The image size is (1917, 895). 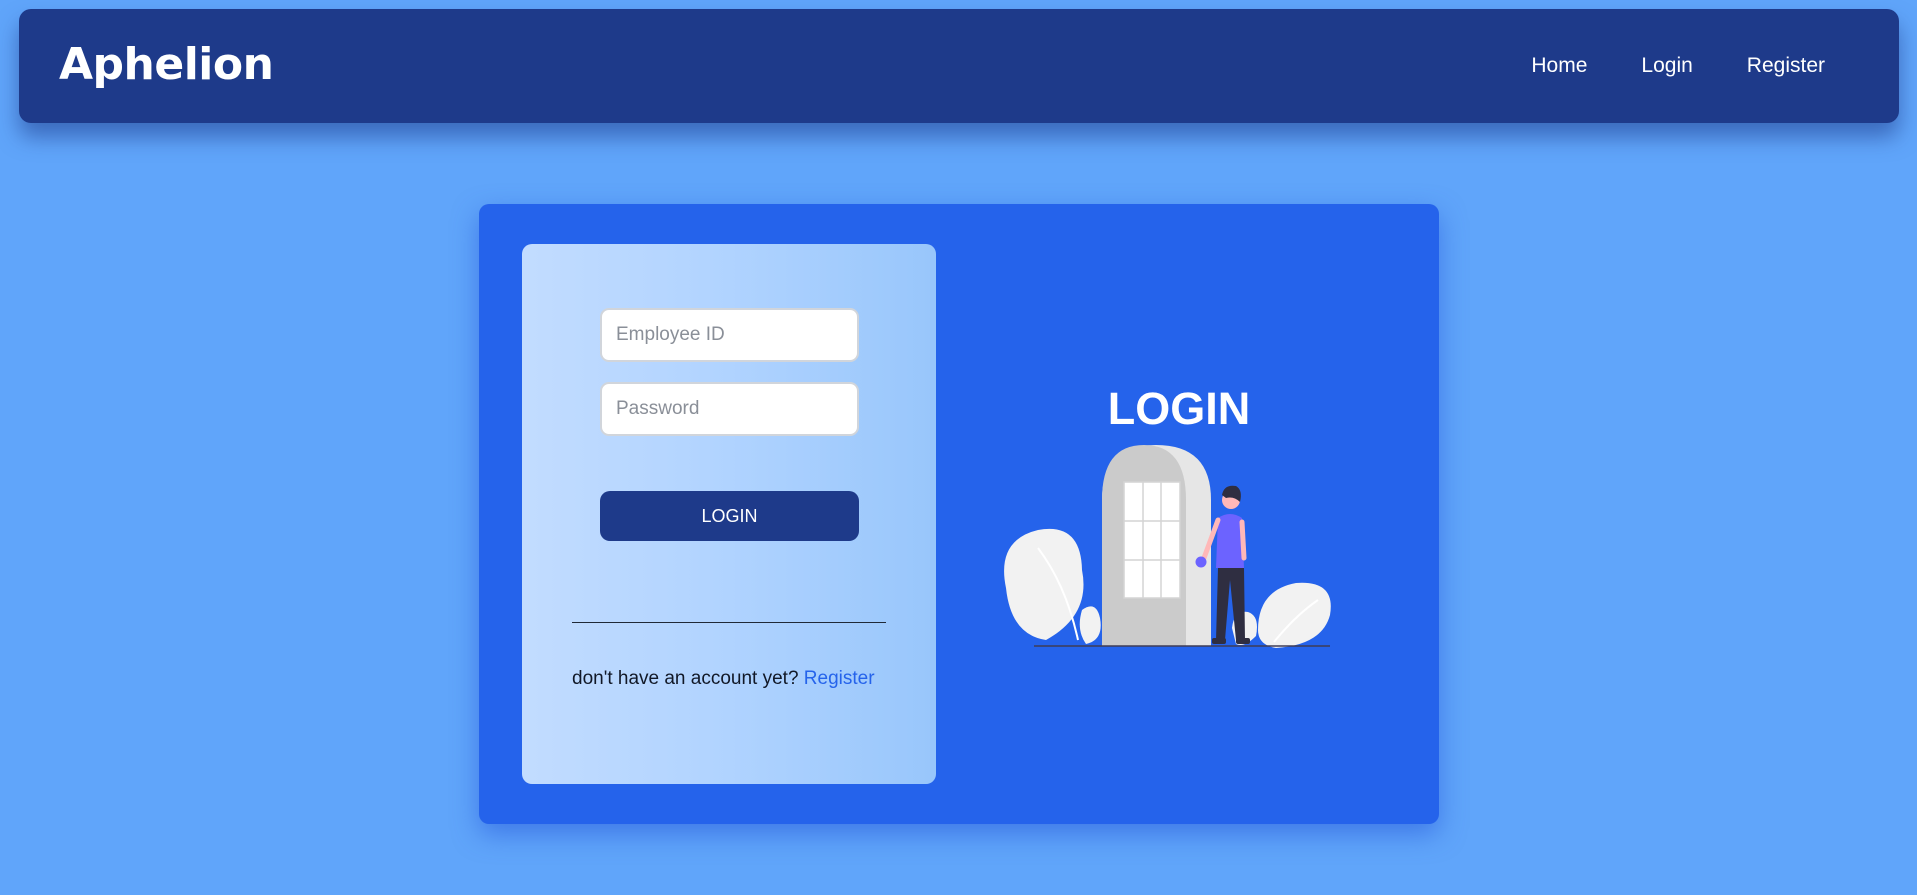 I want to click on brand-logo: Aphelion, so click(x=166, y=65).